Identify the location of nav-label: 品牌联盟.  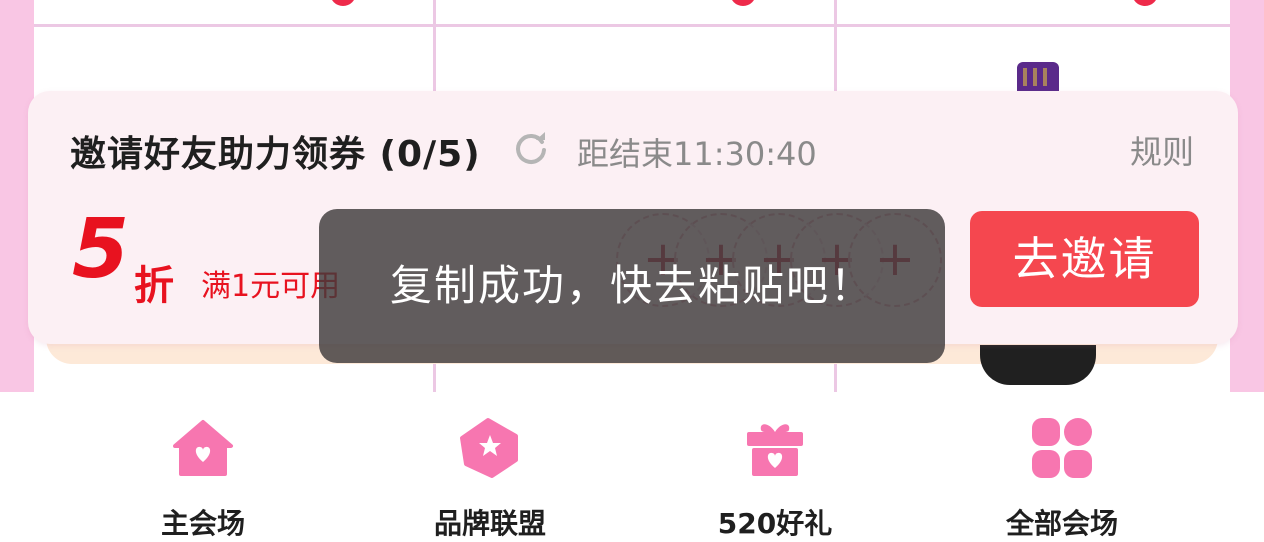
(489, 523).